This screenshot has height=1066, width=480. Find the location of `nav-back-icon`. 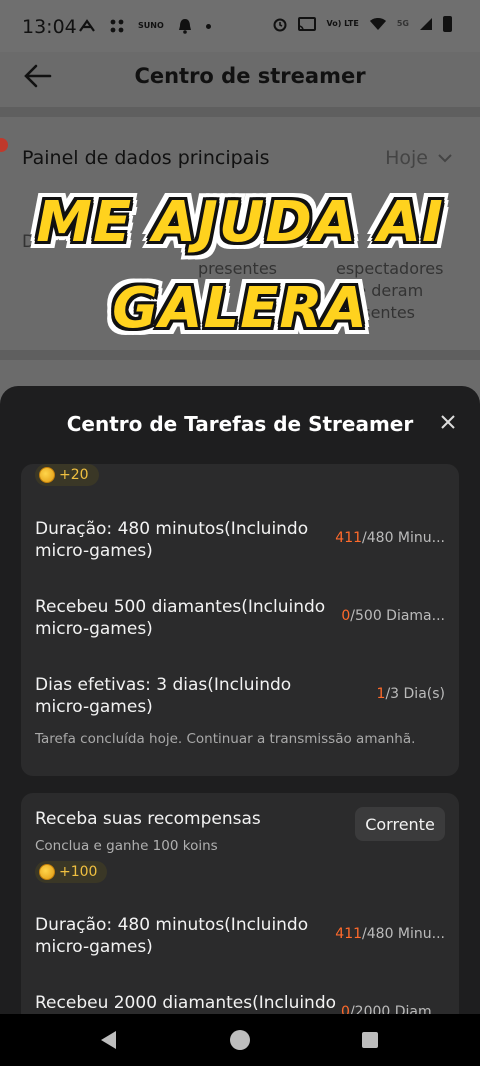

nav-back-icon is located at coordinates (108, 1040).